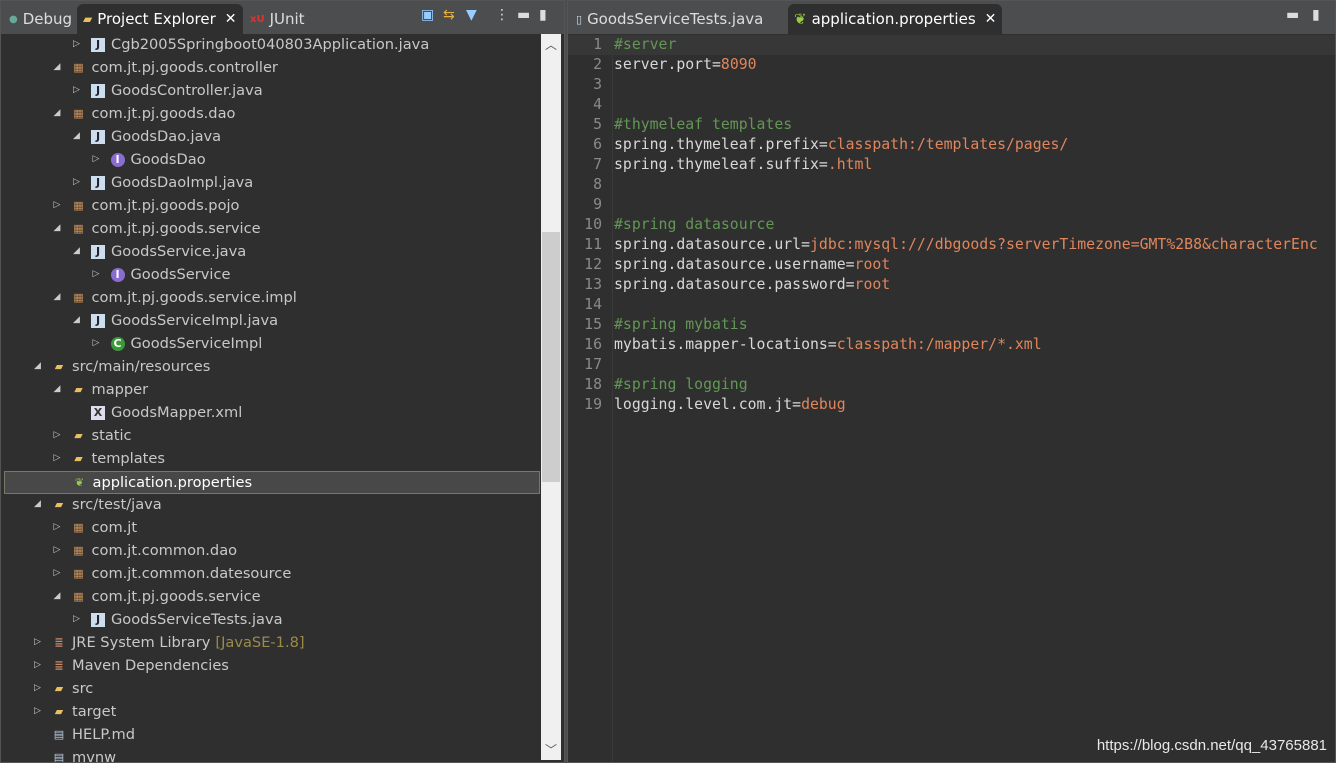  Describe the element at coordinates (270, 367) in the screenshot. I see `tree-item: ◢ ▰ src/main/resources` at that location.